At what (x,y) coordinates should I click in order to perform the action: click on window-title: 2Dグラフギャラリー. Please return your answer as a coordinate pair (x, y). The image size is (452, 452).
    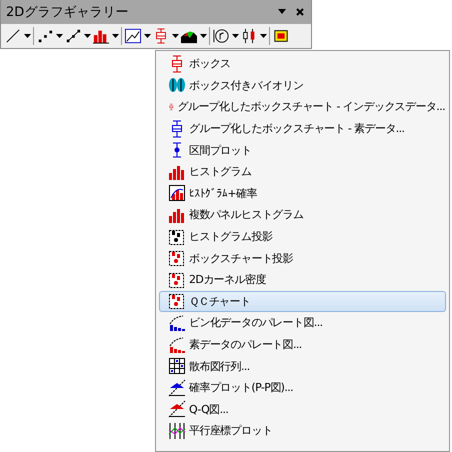
    Looking at the image, I should click on (68, 12).